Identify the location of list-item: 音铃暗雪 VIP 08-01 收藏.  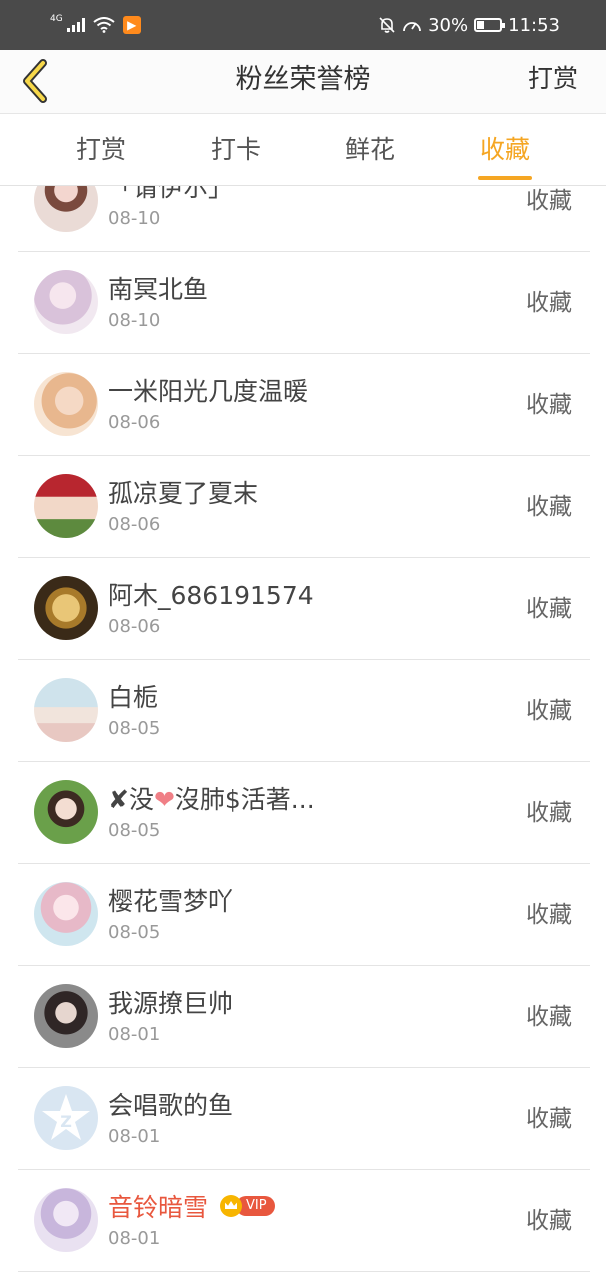
(304, 1221).